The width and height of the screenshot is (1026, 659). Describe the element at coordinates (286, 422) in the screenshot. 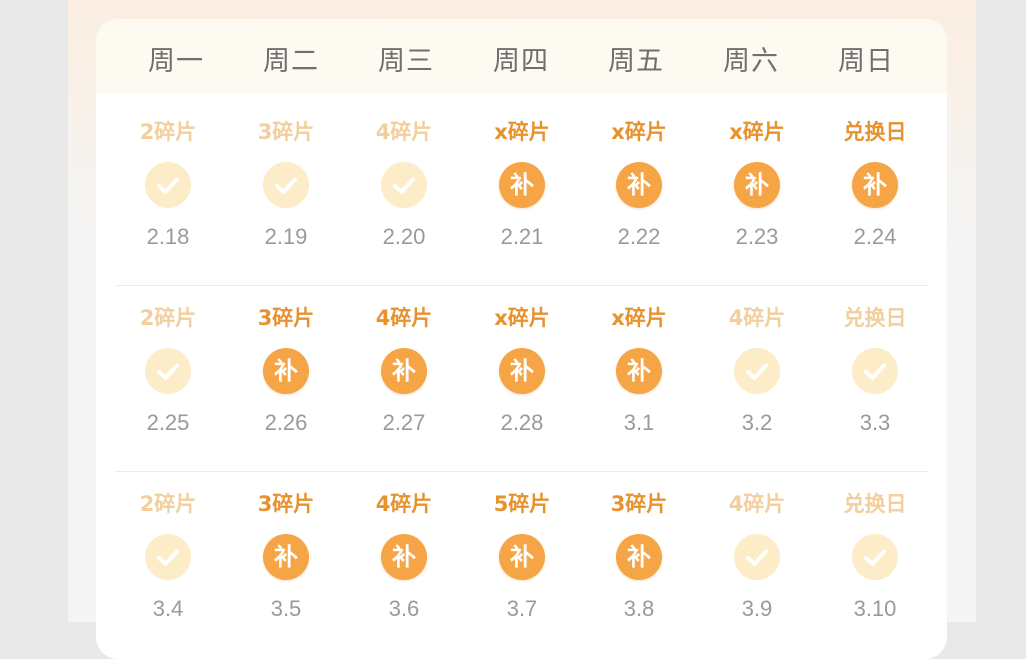

I see `date-label: 2.26` at that location.